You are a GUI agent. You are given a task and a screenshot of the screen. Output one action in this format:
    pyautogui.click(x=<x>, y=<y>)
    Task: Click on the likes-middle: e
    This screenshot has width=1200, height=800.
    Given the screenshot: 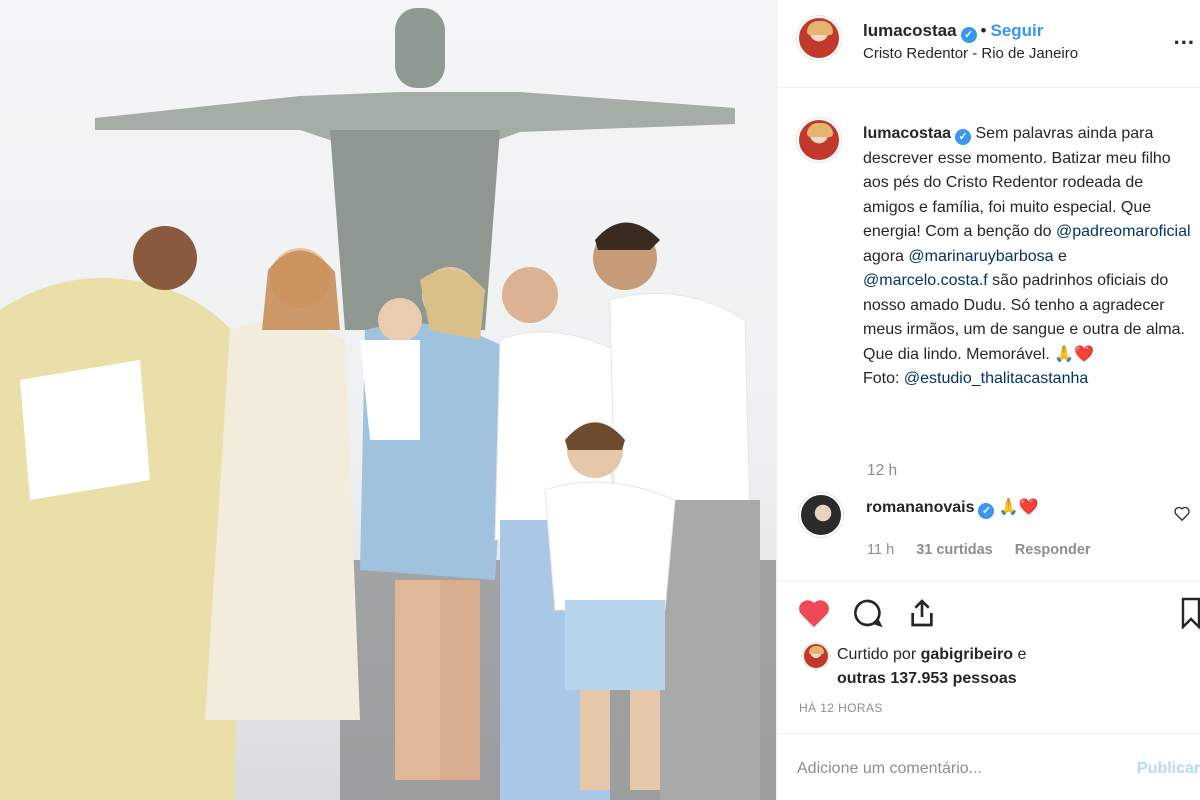 What is the action you would take?
    pyautogui.click(x=1020, y=654)
    